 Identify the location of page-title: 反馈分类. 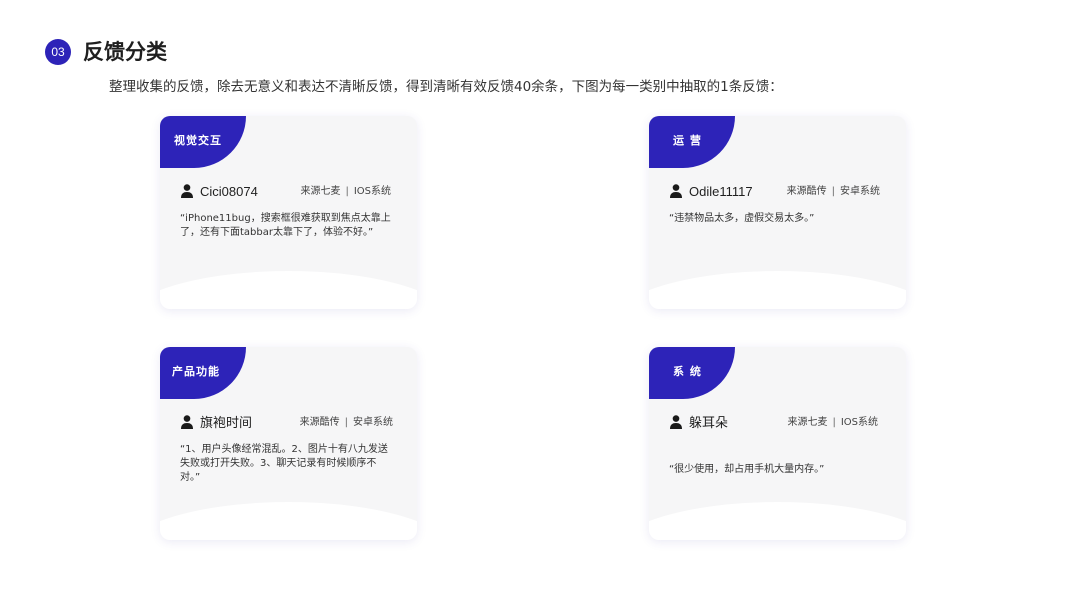
(125, 52).